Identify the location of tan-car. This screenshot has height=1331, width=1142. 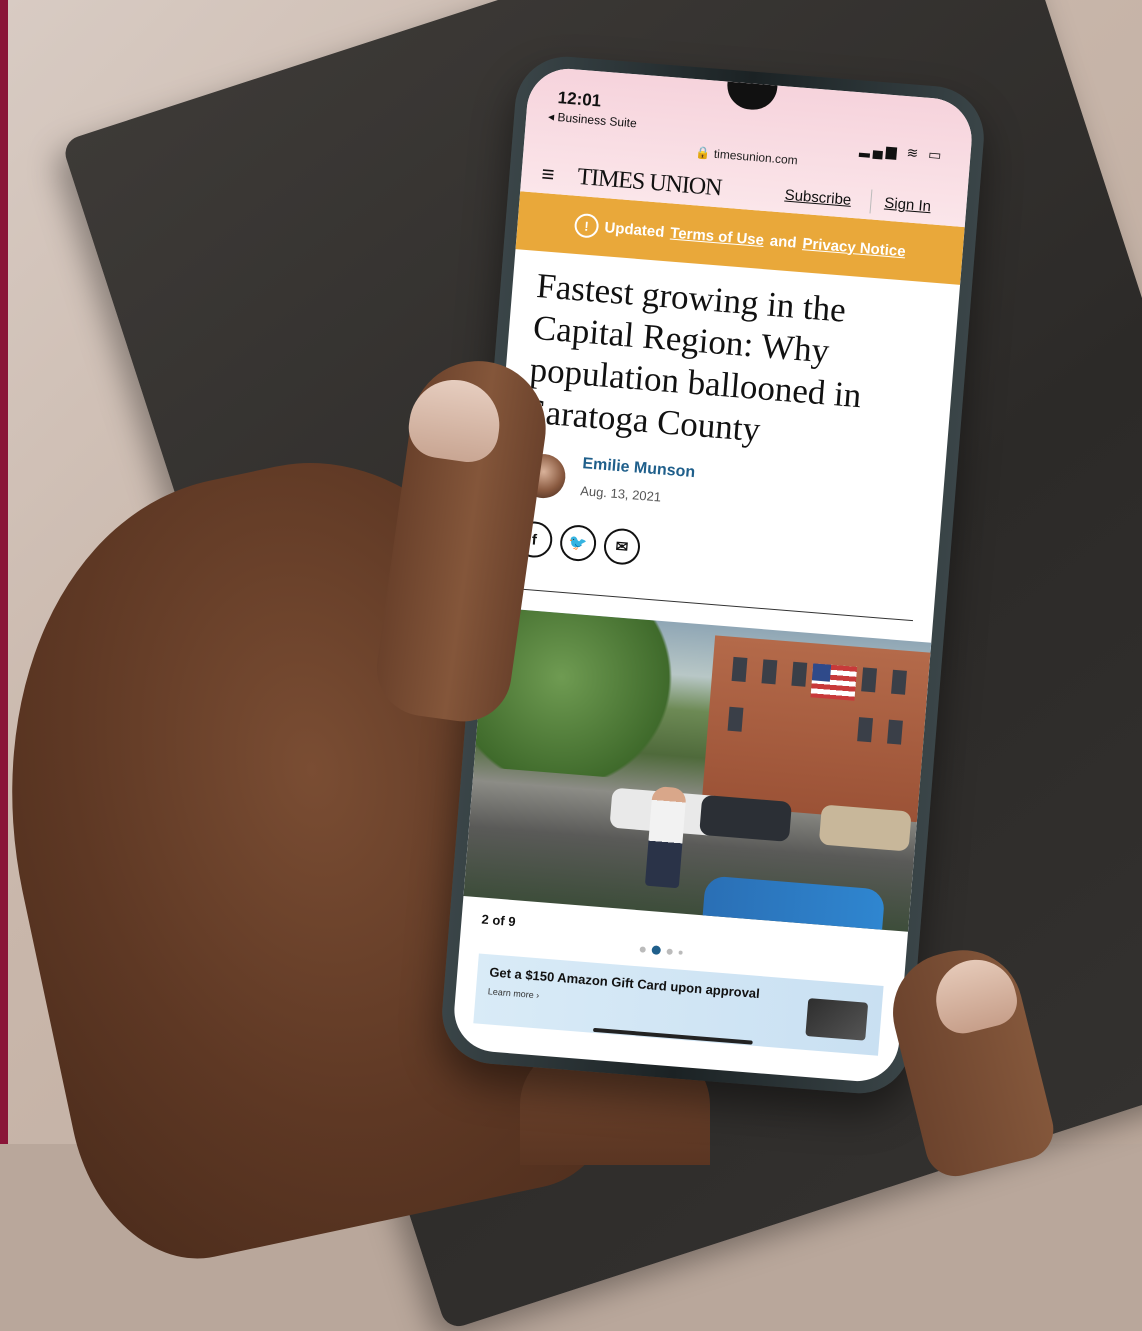
(865, 828).